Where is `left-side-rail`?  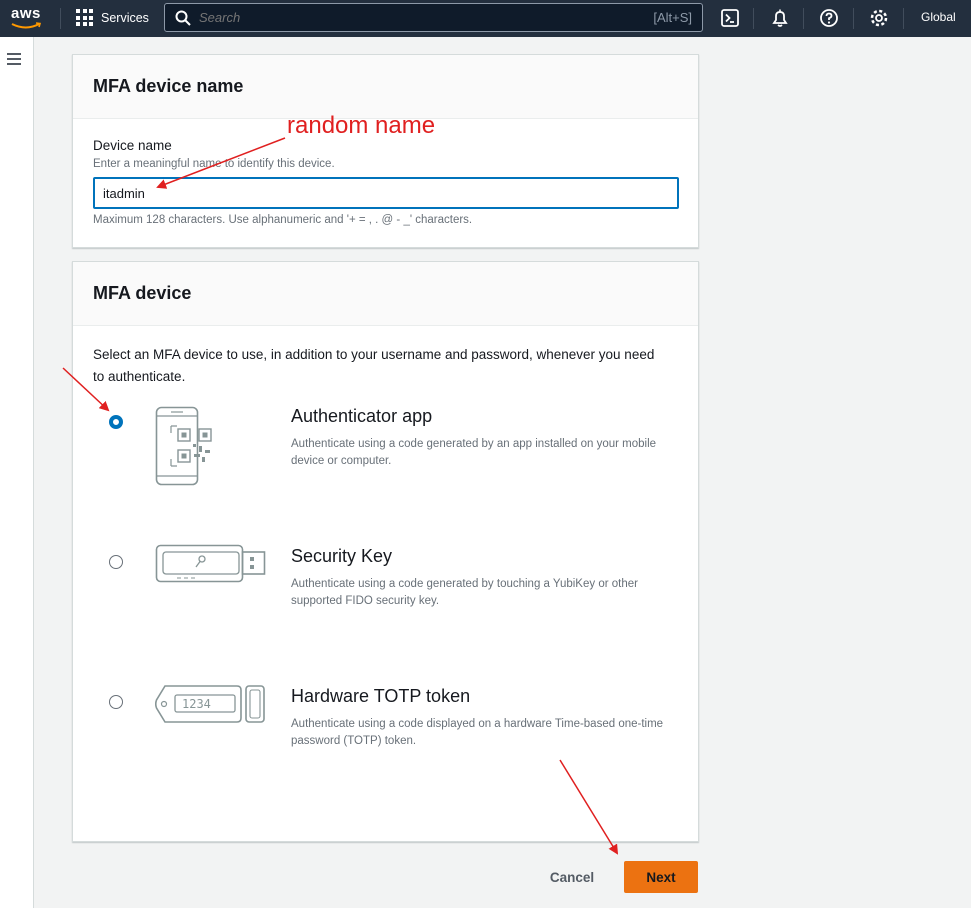
left-side-rail is located at coordinates (17, 472).